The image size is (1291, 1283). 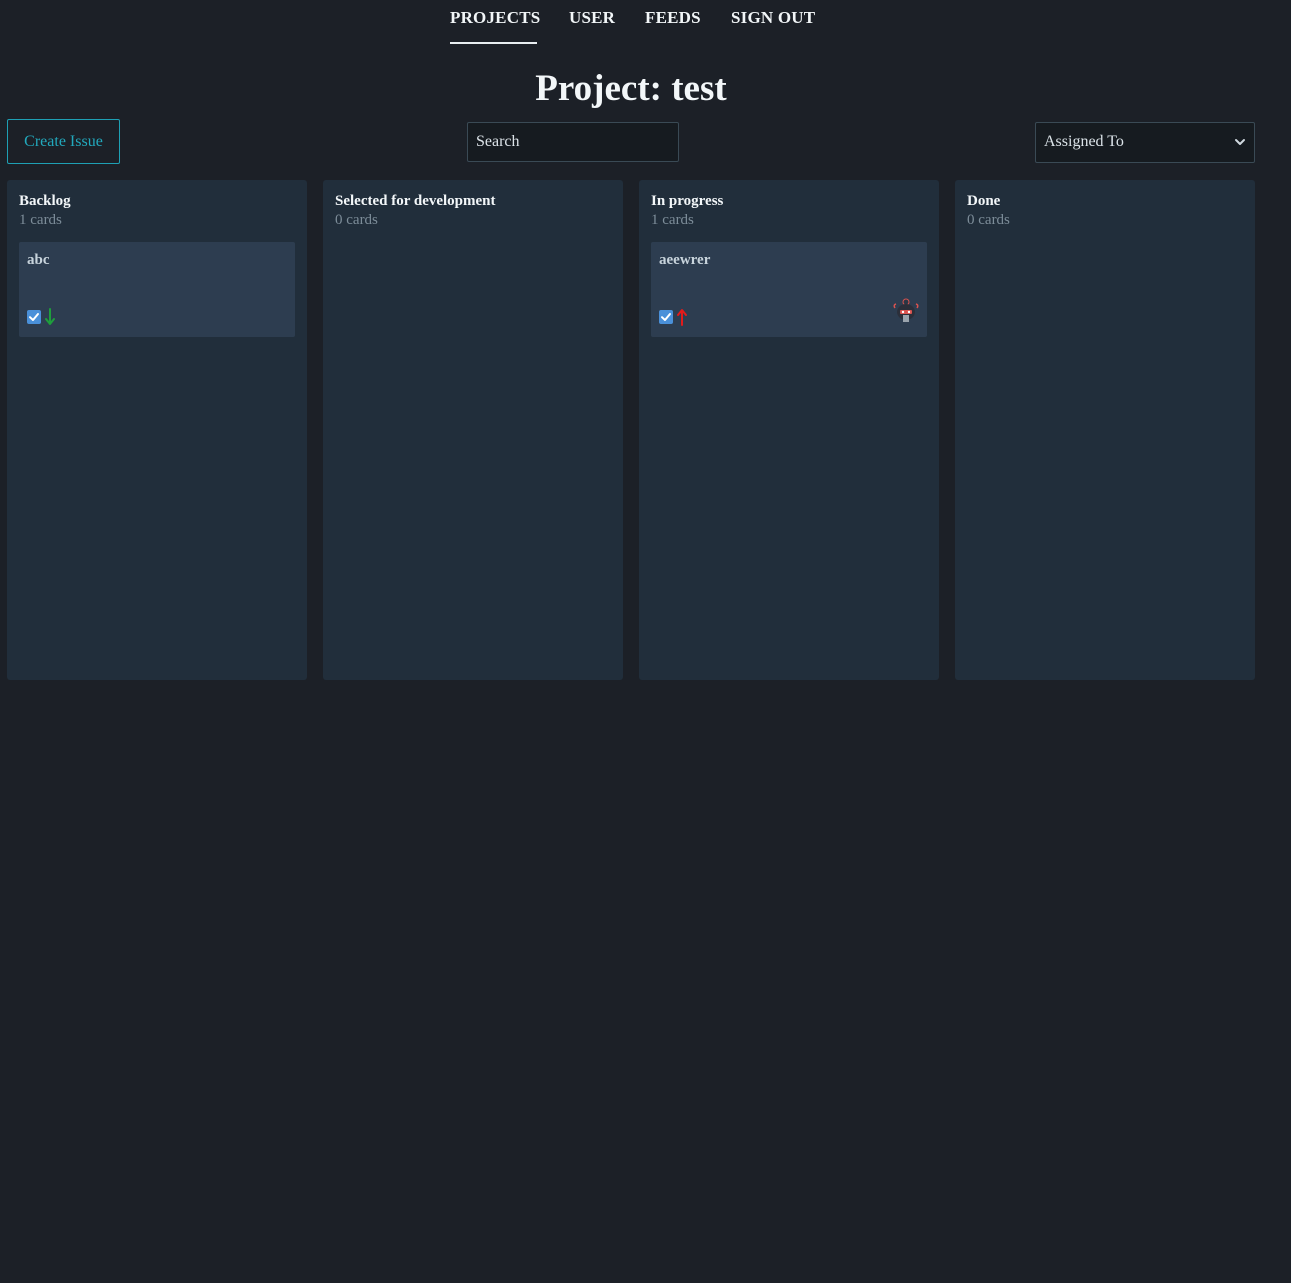 I want to click on arrow-down-icon, so click(x=50, y=316).